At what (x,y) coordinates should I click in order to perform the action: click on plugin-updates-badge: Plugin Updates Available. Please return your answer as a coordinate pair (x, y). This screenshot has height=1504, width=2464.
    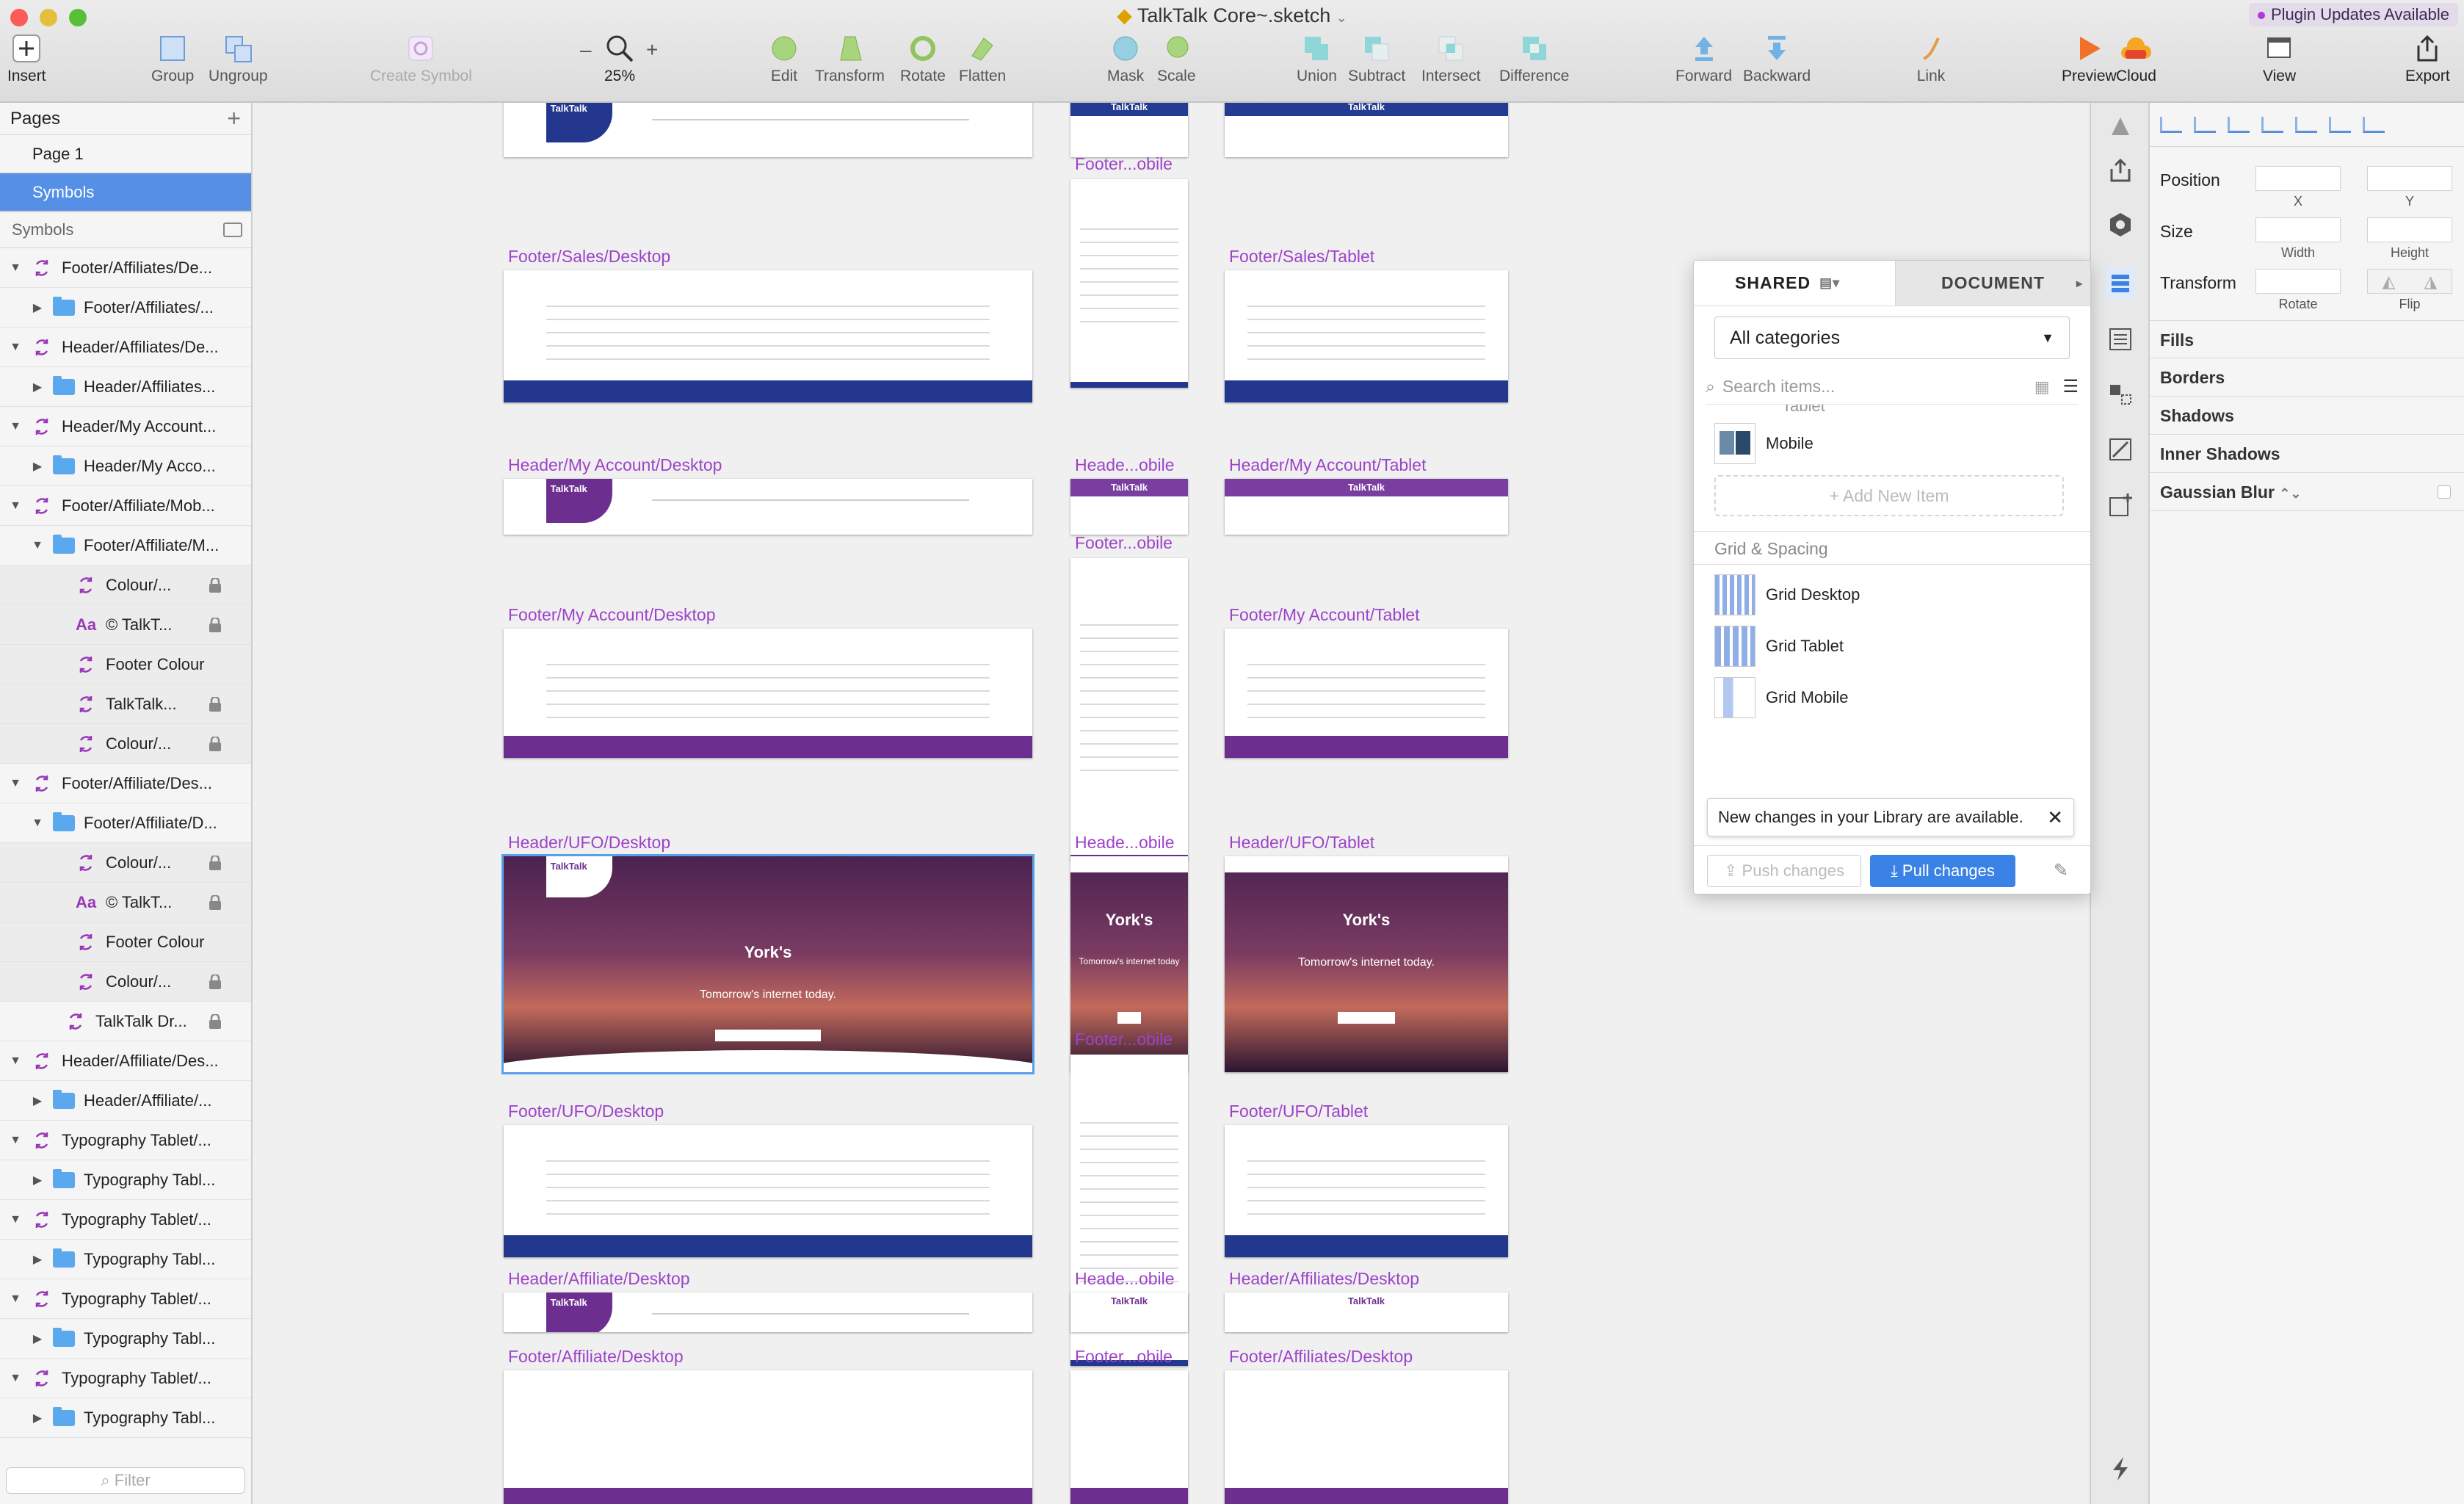
    Looking at the image, I should click on (2354, 14).